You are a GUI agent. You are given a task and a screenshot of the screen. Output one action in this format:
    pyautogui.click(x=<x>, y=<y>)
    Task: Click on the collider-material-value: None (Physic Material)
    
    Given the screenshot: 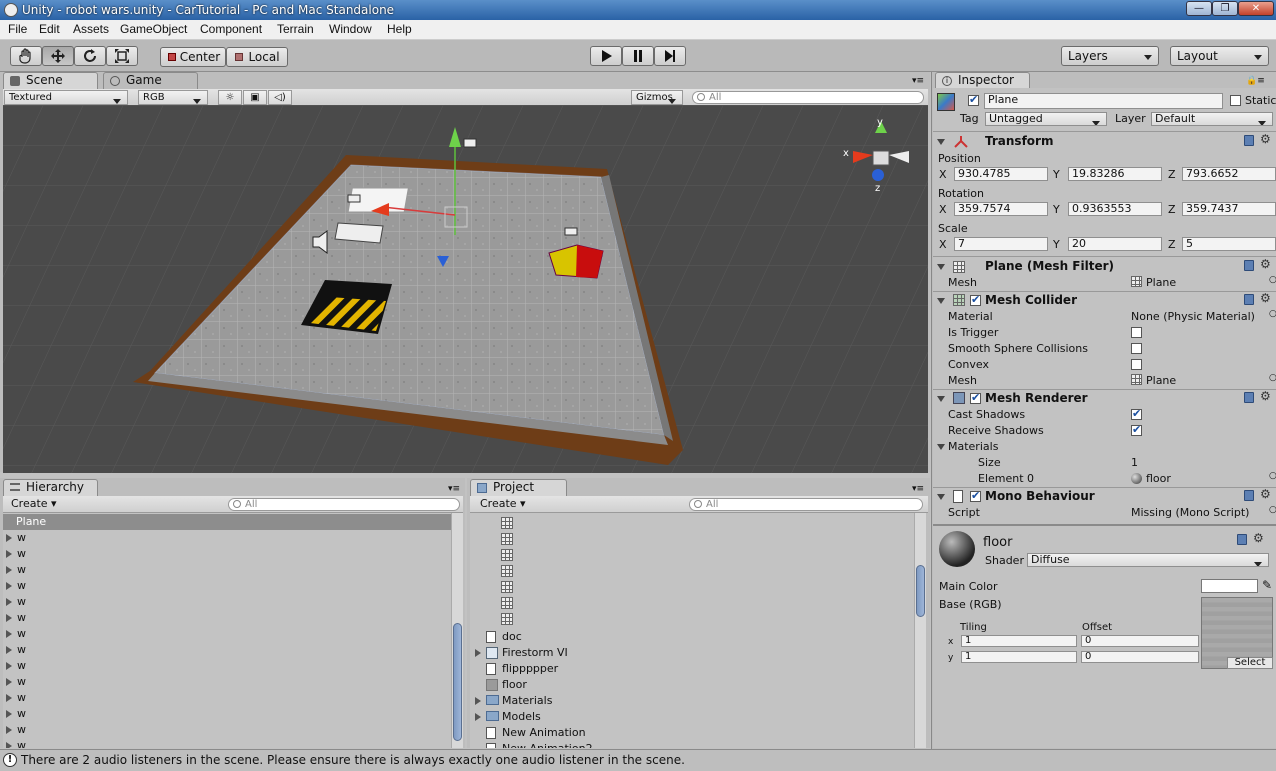 What is the action you would take?
    pyautogui.click(x=1193, y=316)
    